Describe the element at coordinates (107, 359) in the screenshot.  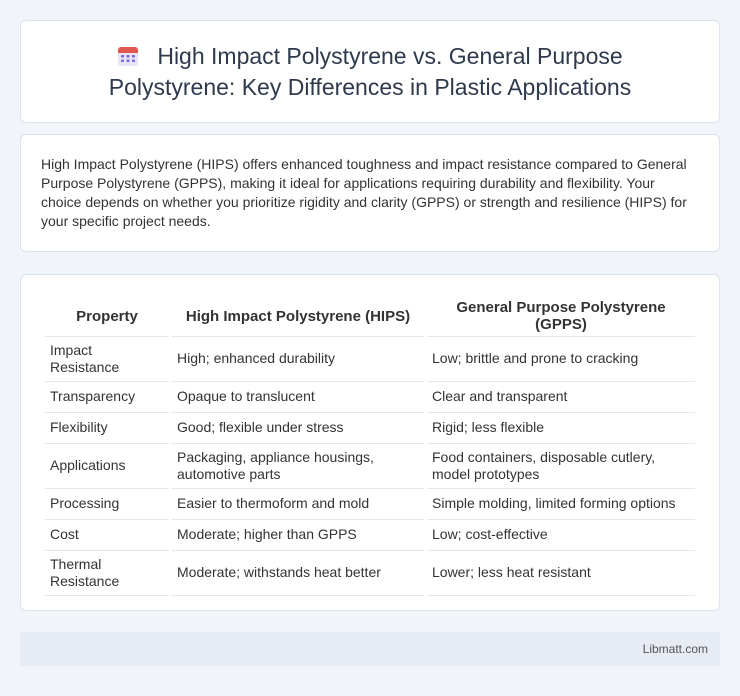
I see `cell-property: Impact Resistance` at that location.